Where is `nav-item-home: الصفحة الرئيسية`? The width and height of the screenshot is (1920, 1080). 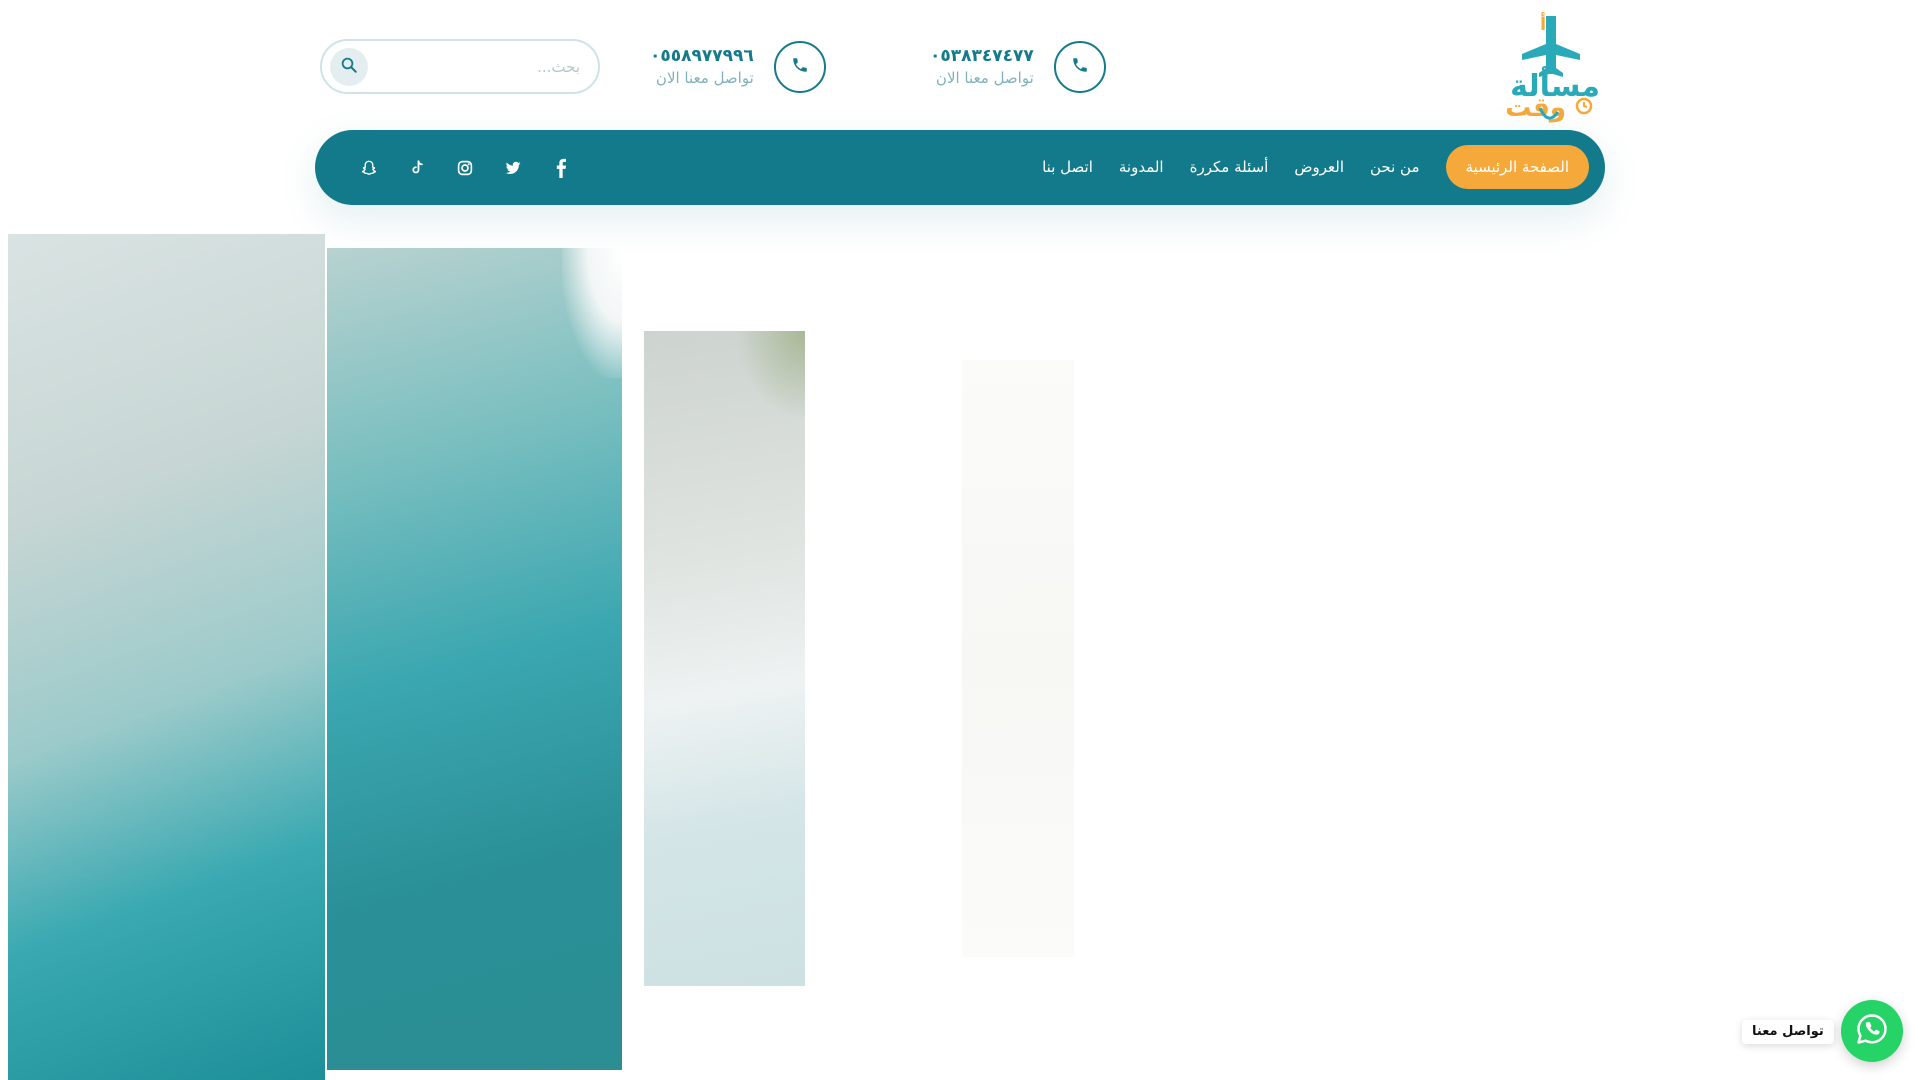 nav-item-home: الصفحة الرئيسية is located at coordinates (1517, 167).